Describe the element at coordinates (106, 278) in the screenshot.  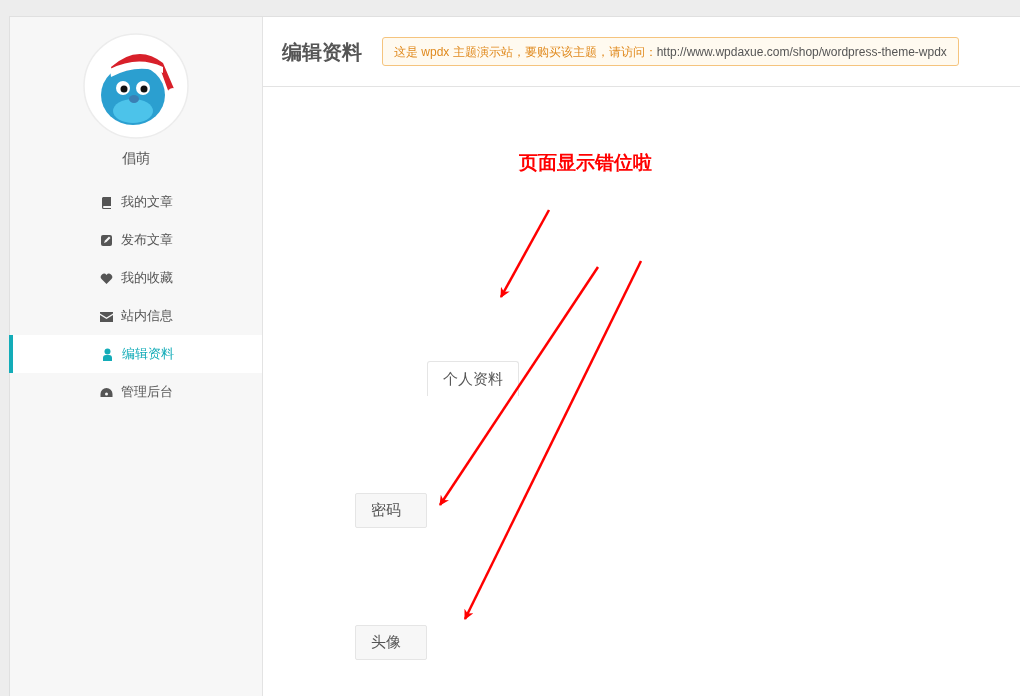
I see `heart-icon` at that location.